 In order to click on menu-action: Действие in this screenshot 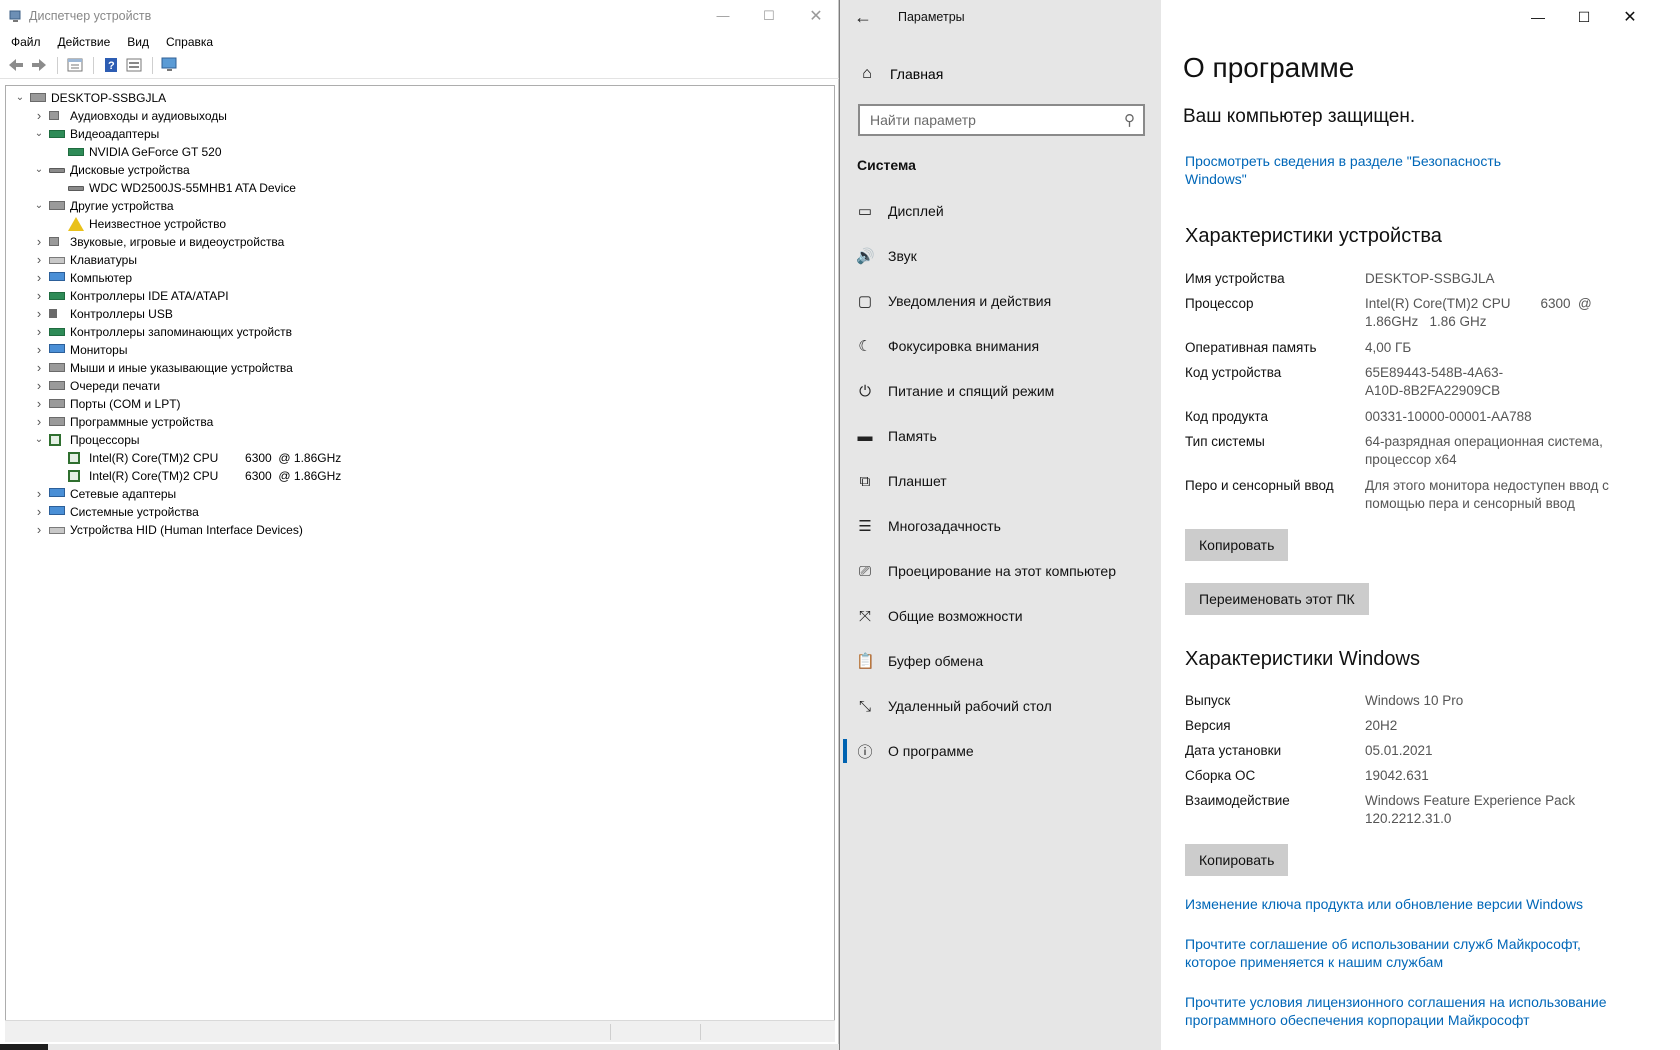, I will do `click(85, 42)`.